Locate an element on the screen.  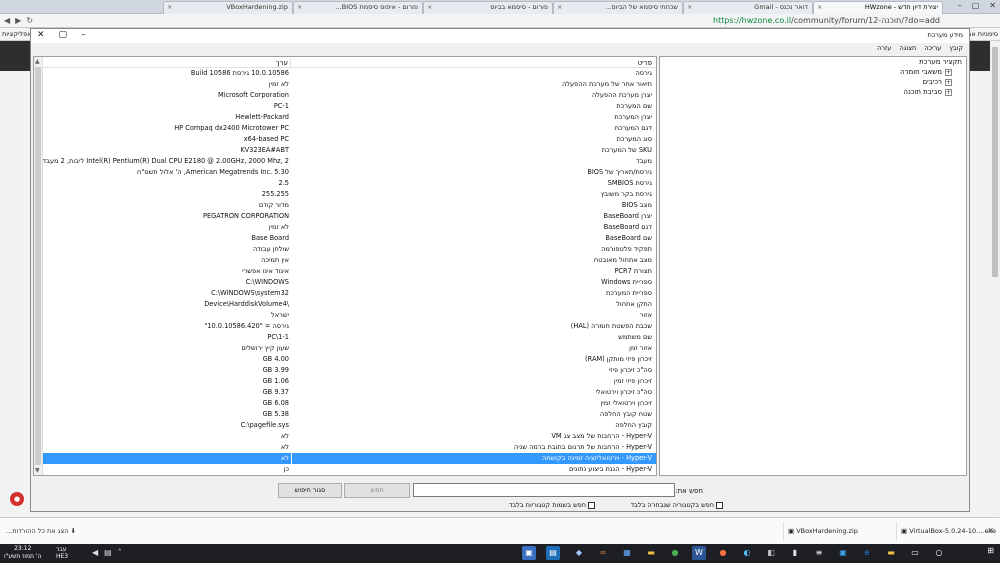
tray-up-icon: ˄ is located at coordinates (120, 552).